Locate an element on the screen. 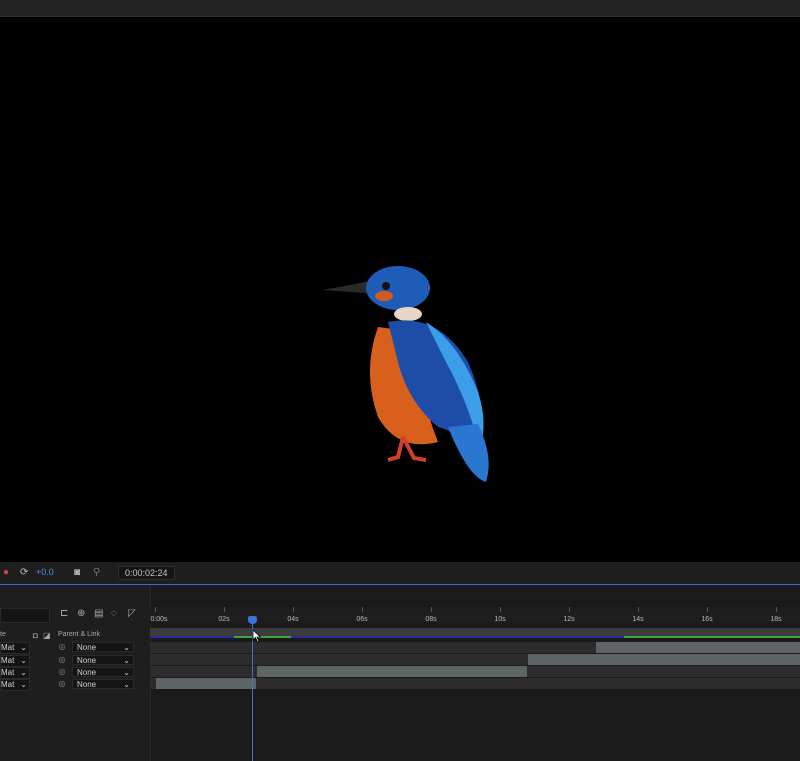 The image size is (800, 761). draft-3d-icon: ⊕ is located at coordinates (81, 613).